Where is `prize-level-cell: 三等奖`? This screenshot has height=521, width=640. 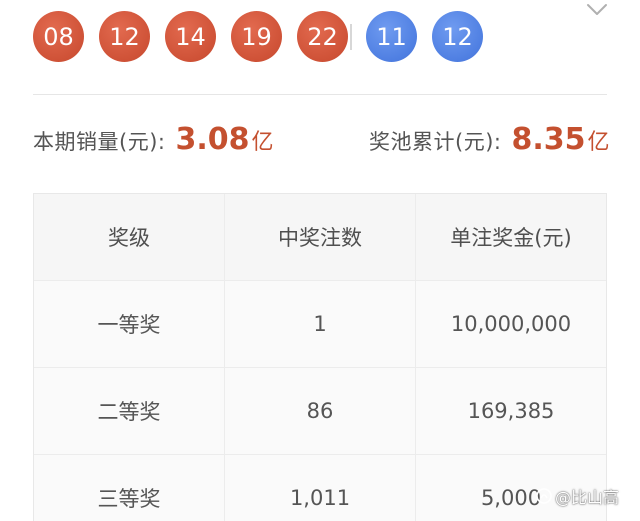 prize-level-cell: 三等奖 is located at coordinates (129, 488).